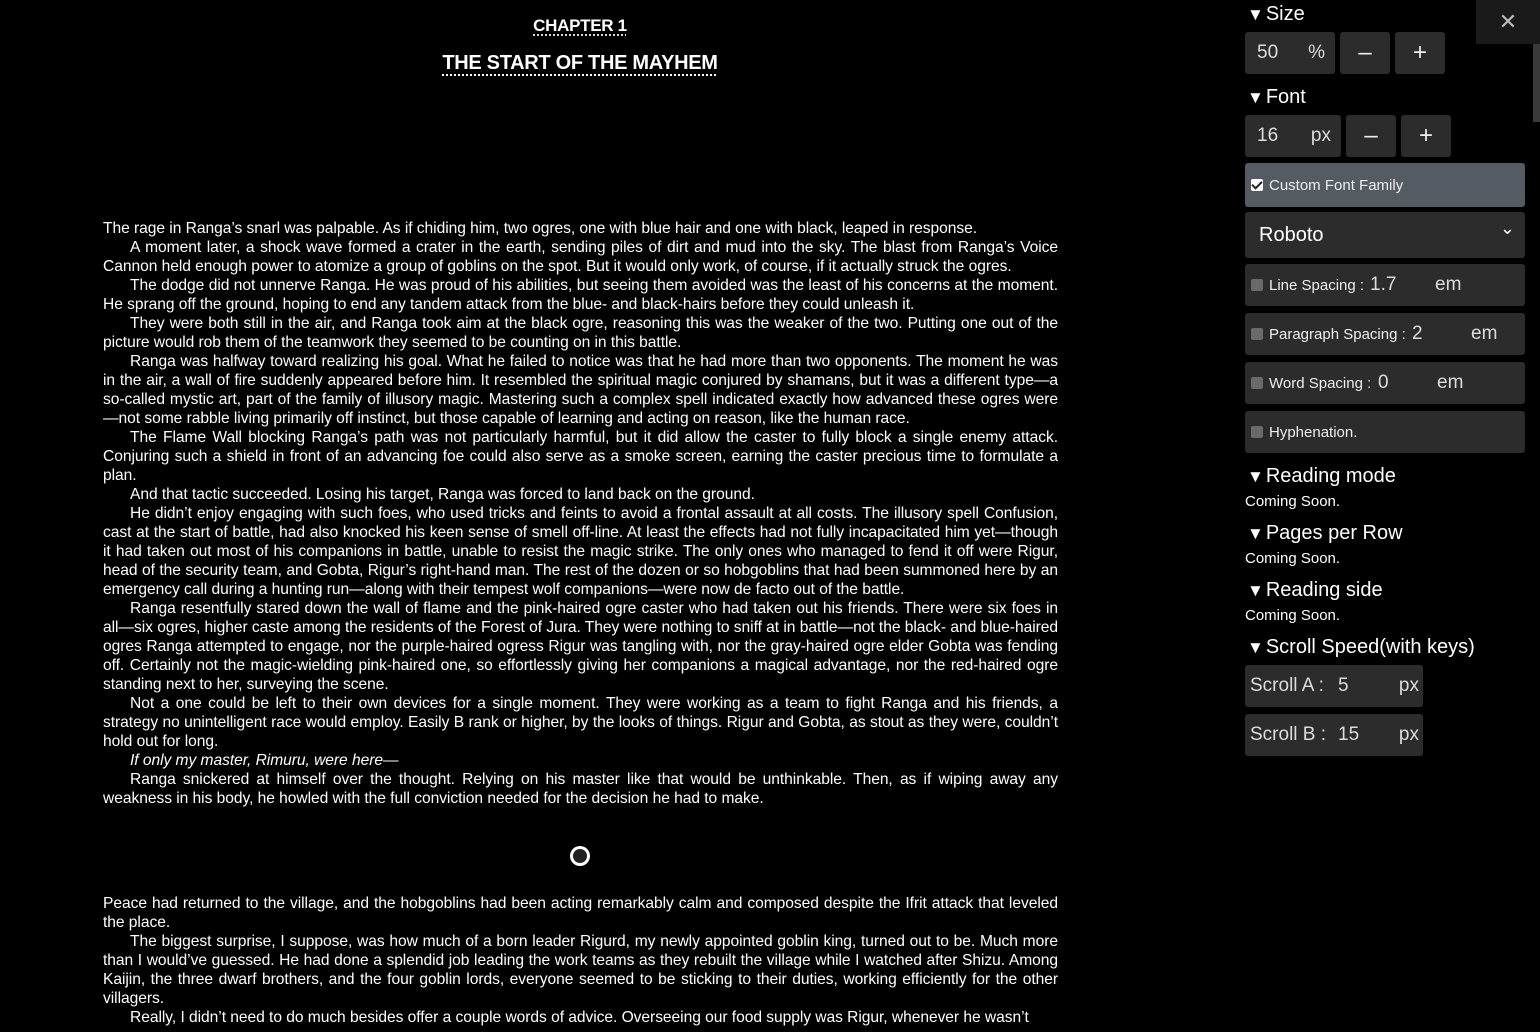 Image resolution: width=1540 pixels, height=1032 pixels. Describe the element at coordinates (1320, 383) in the screenshot. I see `word-spacing-label: Word Spacing :` at that location.